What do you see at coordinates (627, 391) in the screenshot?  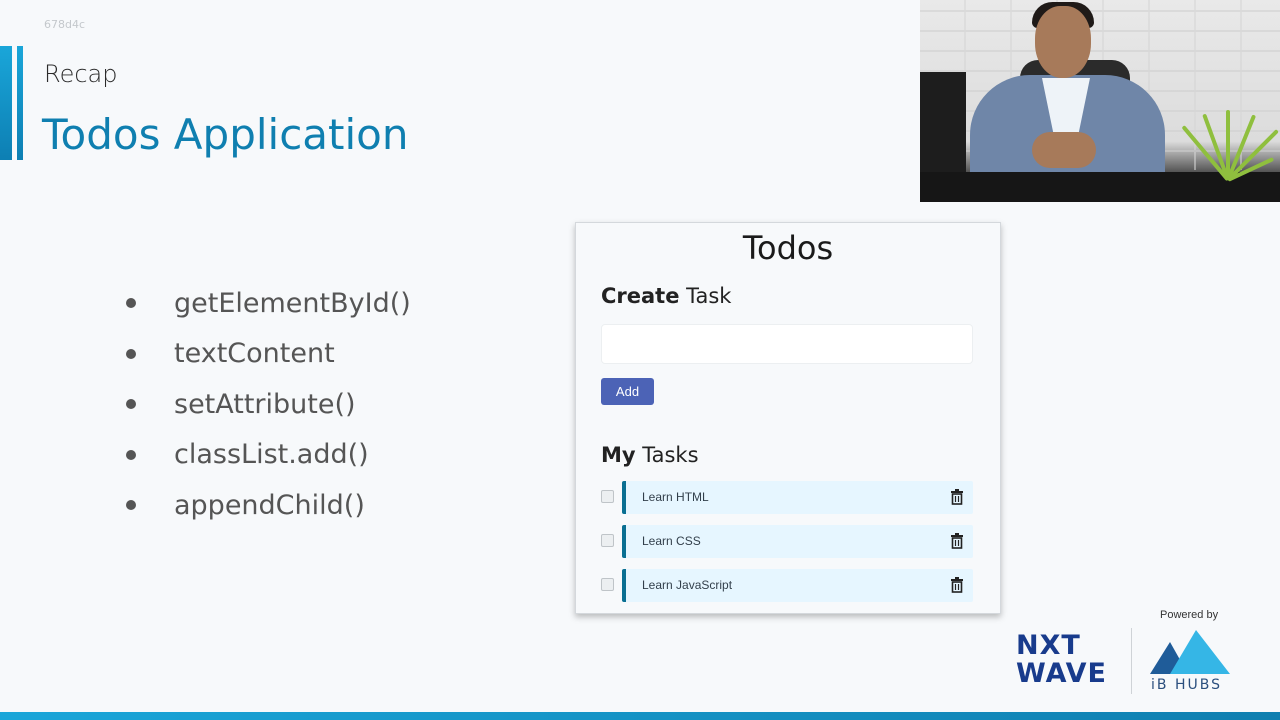 I see `add-button: Add` at bounding box center [627, 391].